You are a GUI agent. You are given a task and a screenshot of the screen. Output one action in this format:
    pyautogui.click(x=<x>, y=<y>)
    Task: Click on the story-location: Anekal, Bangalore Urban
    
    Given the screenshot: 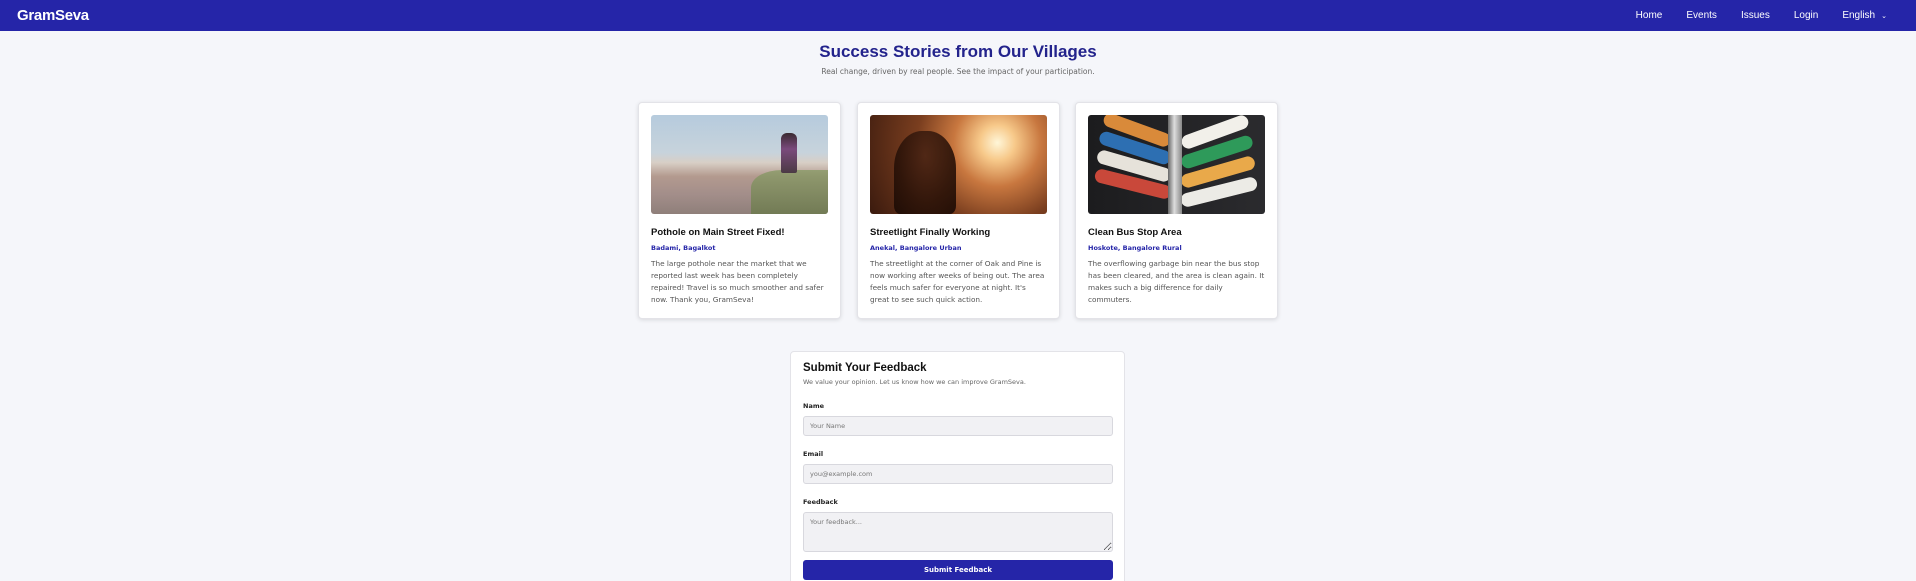 What is the action you would take?
    pyautogui.click(x=916, y=248)
    